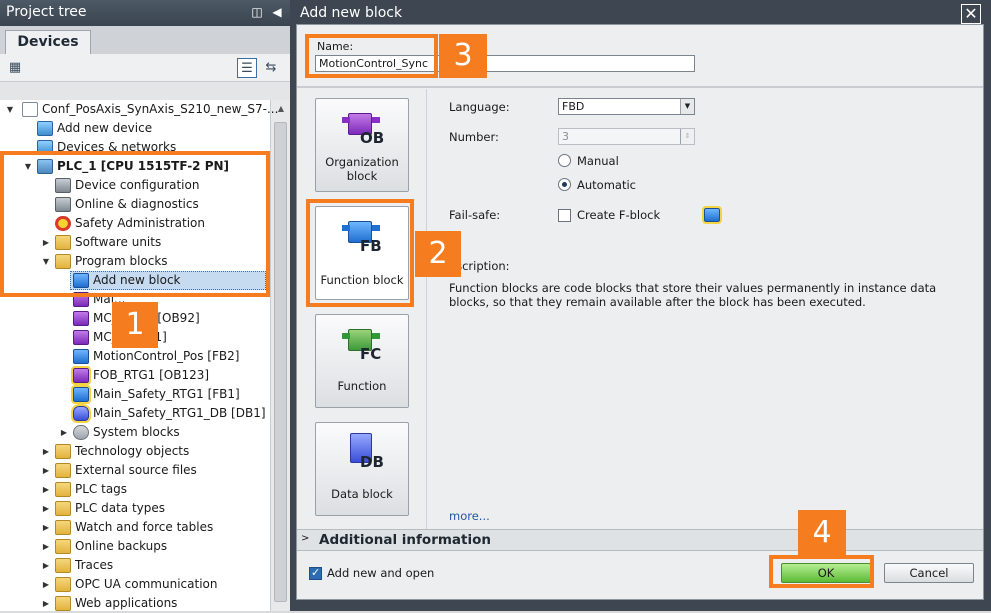 This screenshot has width=991, height=613. What do you see at coordinates (151, 375) in the screenshot?
I see `tree-item-label: FOB_RTG1 [OB123]` at bounding box center [151, 375].